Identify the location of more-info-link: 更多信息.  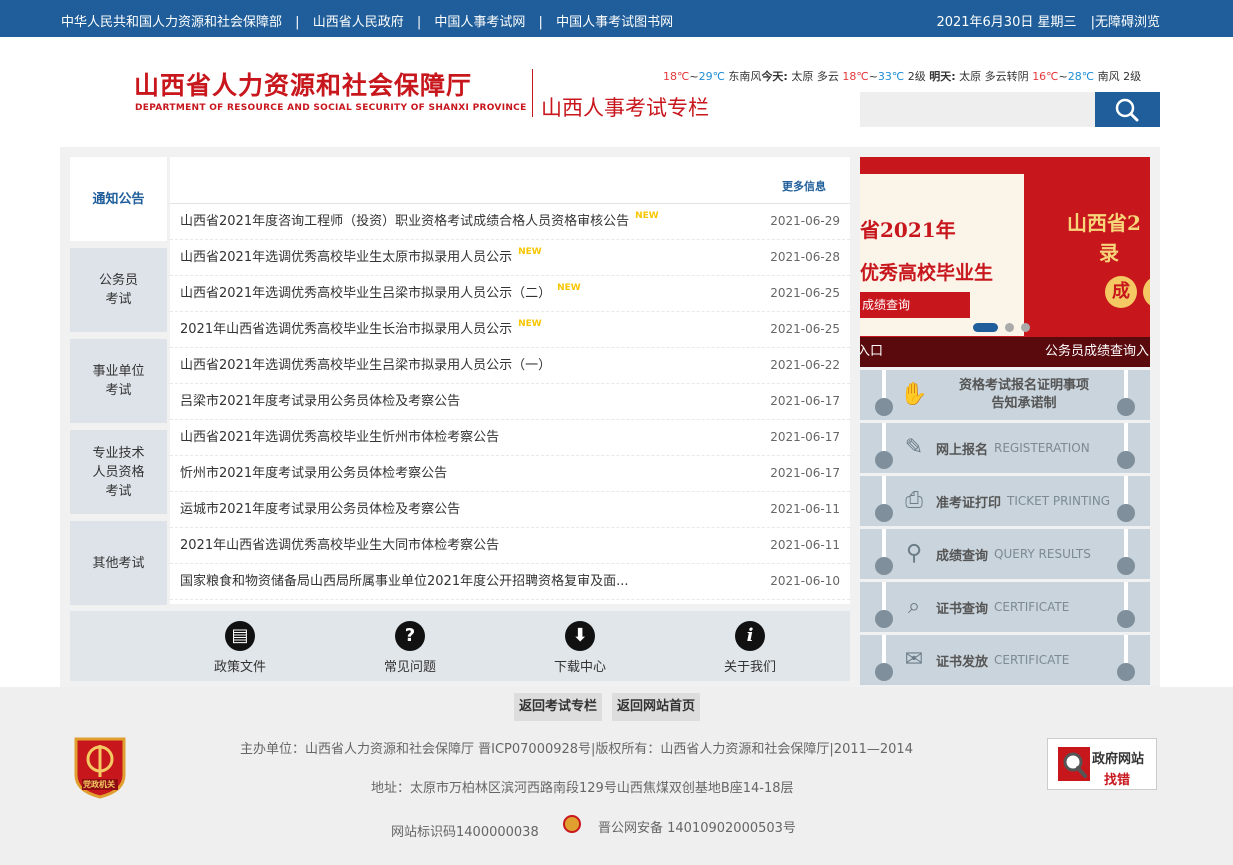
(804, 186).